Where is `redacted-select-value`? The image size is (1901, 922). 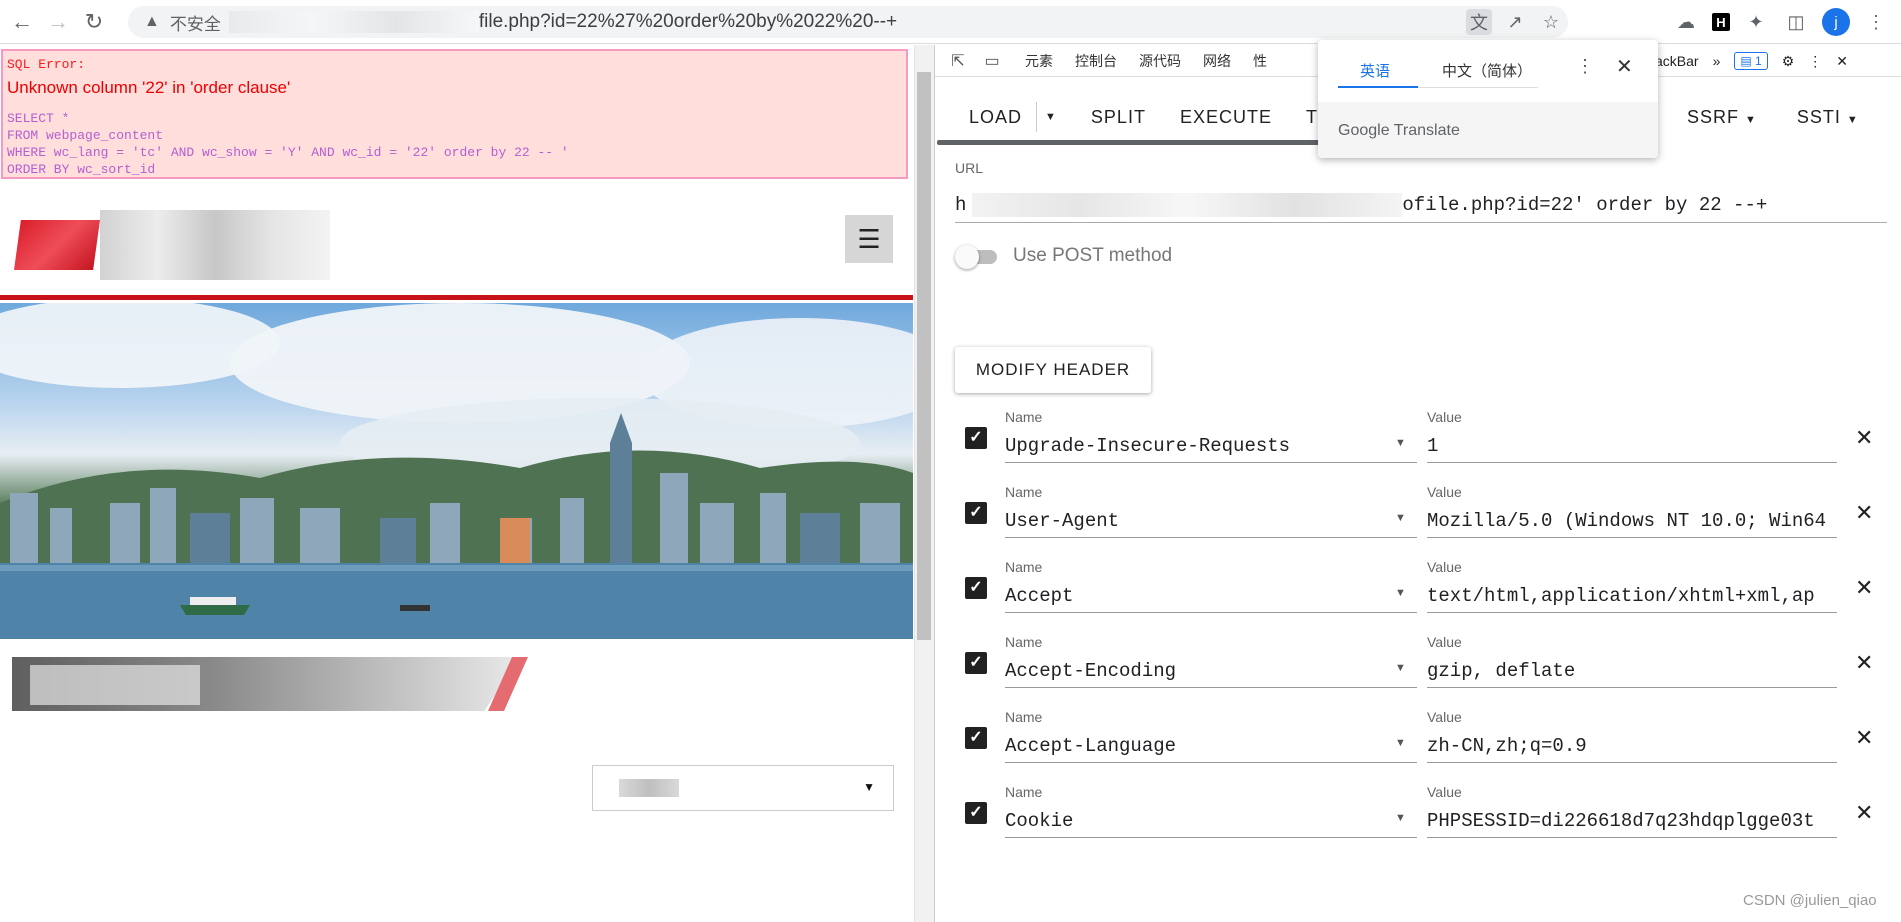
redacted-select-value is located at coordinates (649, 788).